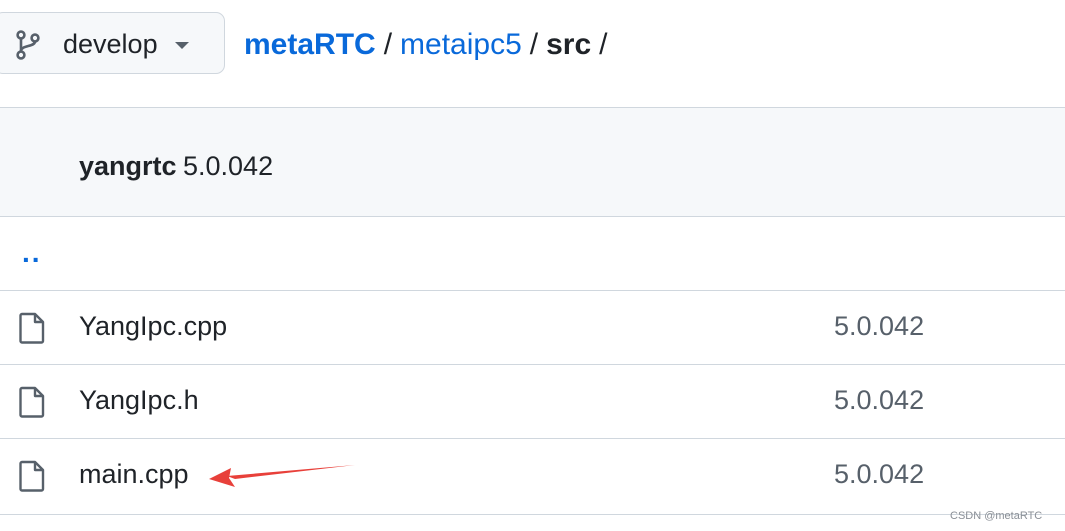 This screenshot has height=531, width=1065. Describe the element at coordinates (134, 474) in the screenshot. I see `file-name-link: main.cpp` at that location.